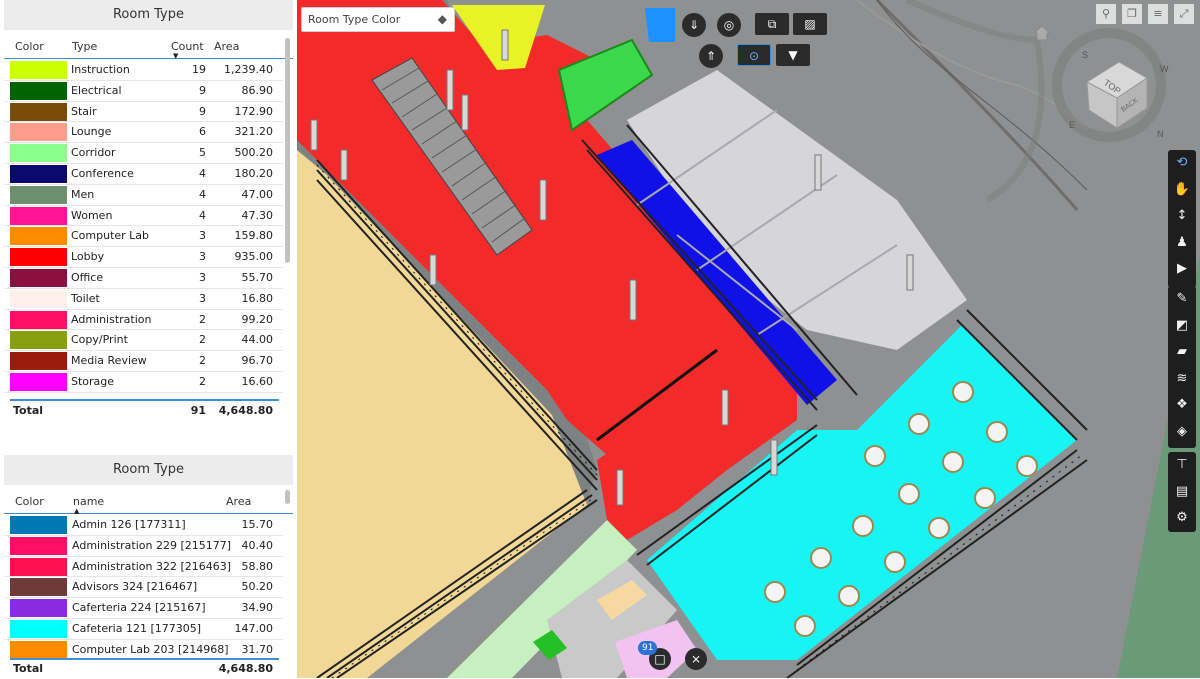 Image resolution: width=1200 pixels, height=679 pixels. I want to click on table-row: Computer Lab 203 [214968] 31.70, so click(143, 649).